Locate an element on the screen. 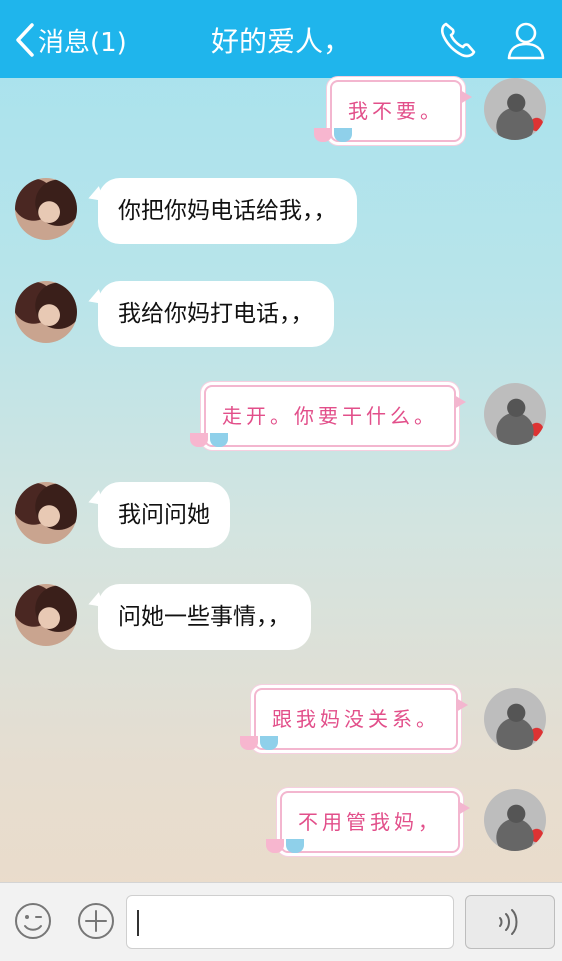 The width and height of the screenshot is (562, 961). text-caret is located at coordinates (138, 923).